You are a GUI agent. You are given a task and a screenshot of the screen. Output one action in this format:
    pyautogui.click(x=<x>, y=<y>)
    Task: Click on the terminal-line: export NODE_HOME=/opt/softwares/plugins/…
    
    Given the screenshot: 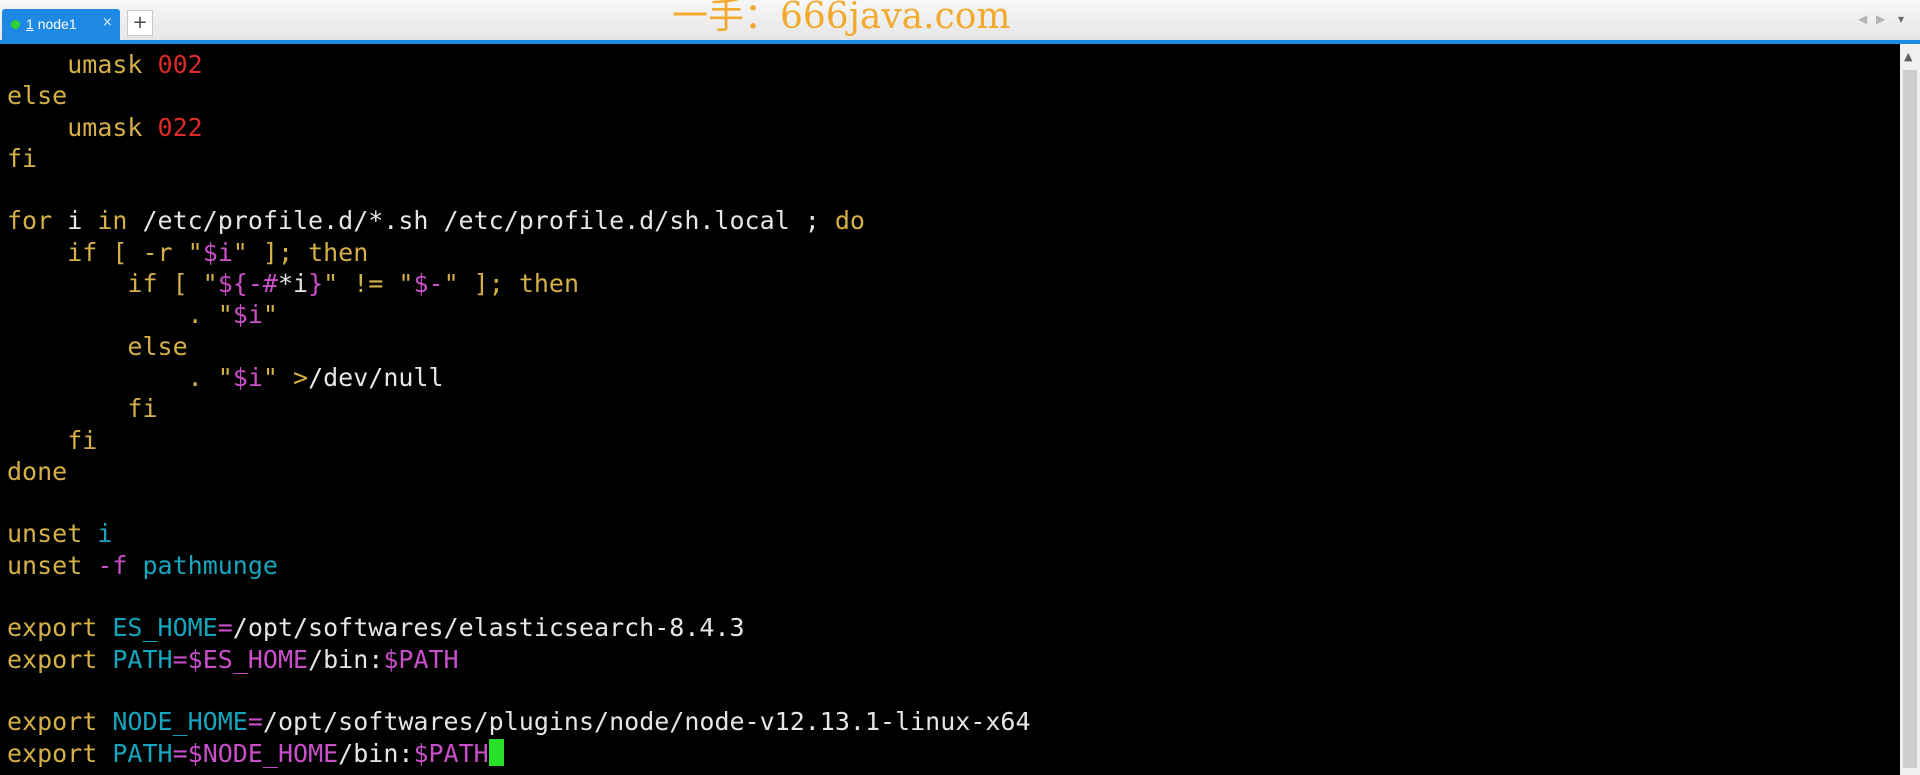 What is the action you would take?
    pyautogui.click(x=953, y=721)
    